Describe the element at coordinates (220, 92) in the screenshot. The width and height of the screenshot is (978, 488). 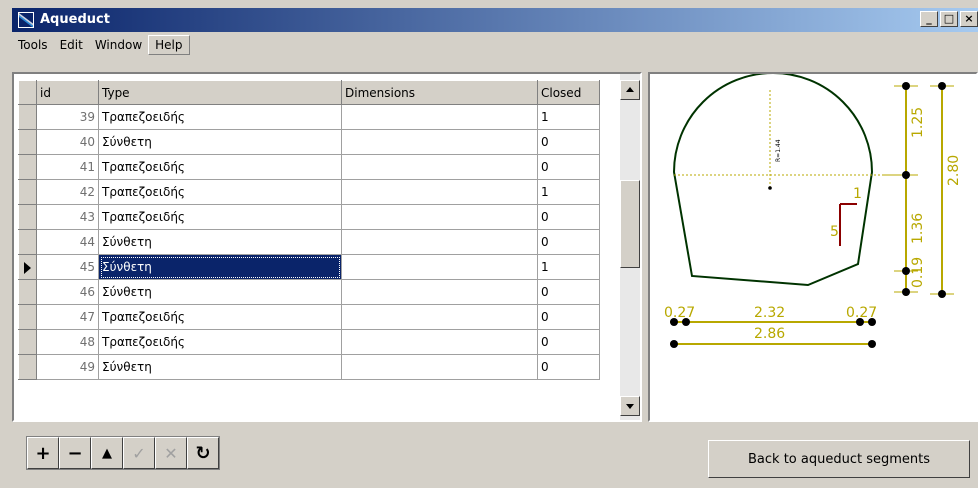
I see `column-header-type: Type` at that location.